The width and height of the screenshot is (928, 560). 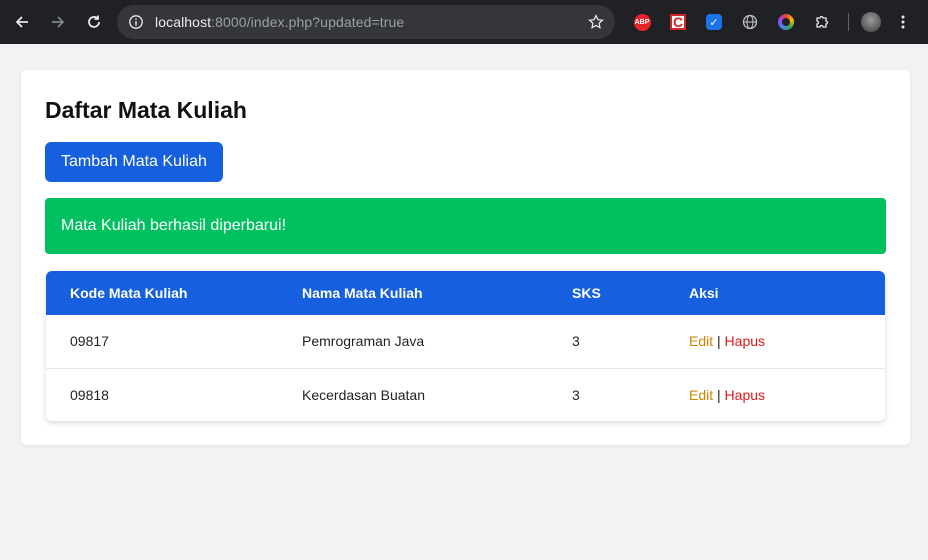 I want to click on cell-nama: Pemrograman Java, so click(x=363, y=341).